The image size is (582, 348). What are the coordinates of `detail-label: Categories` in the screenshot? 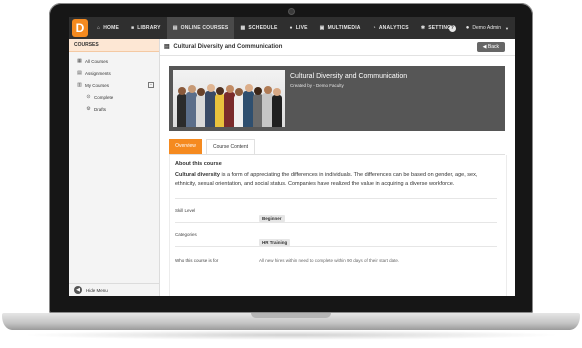 It's located at (186, 234).